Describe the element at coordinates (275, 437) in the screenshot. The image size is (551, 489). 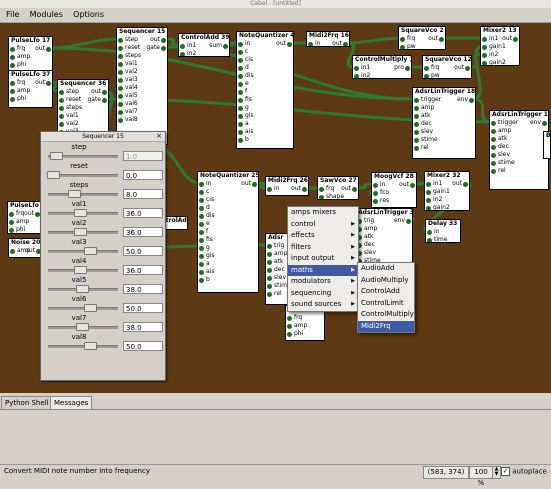
I see `messages-panel` at that location.